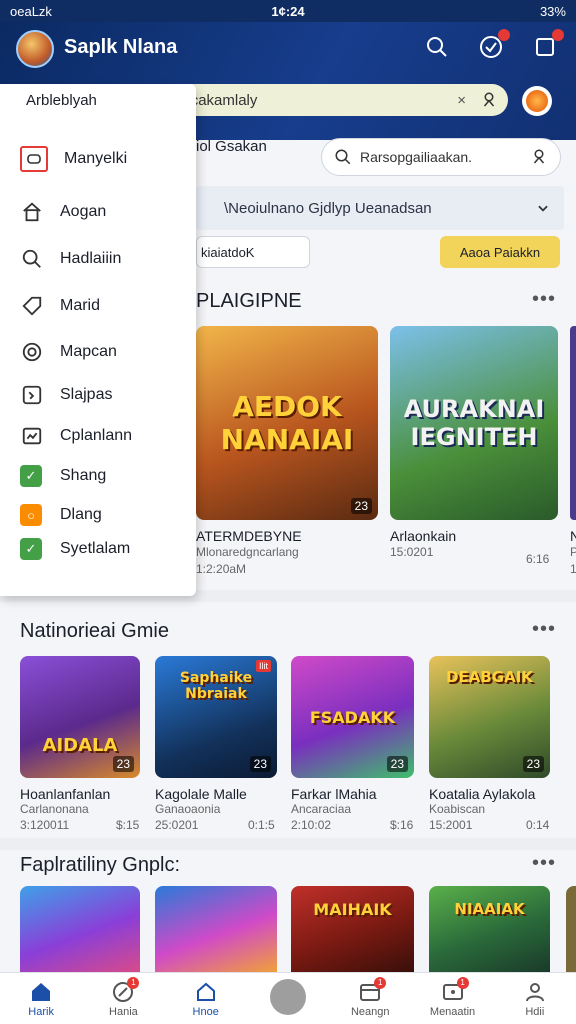 The width and height of the screenshot is (576, 1024). I want to click on check-circle-icon, so click(493, 45).